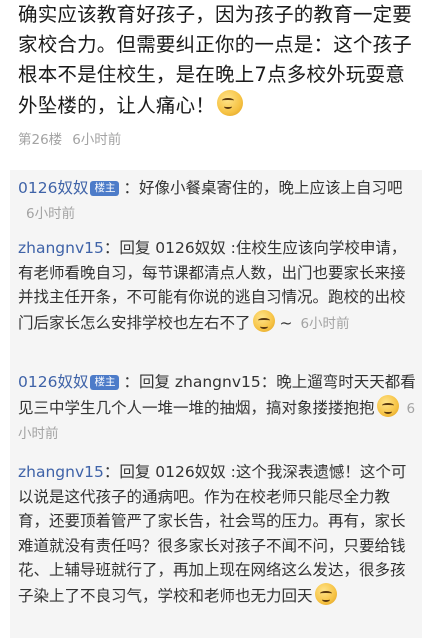 The width and height of the screenshot is (422, 638). What do you see at coordinates (286, 322) in the screenshot?
I see `reply-tail: ~` at bounding box center [286, 322].